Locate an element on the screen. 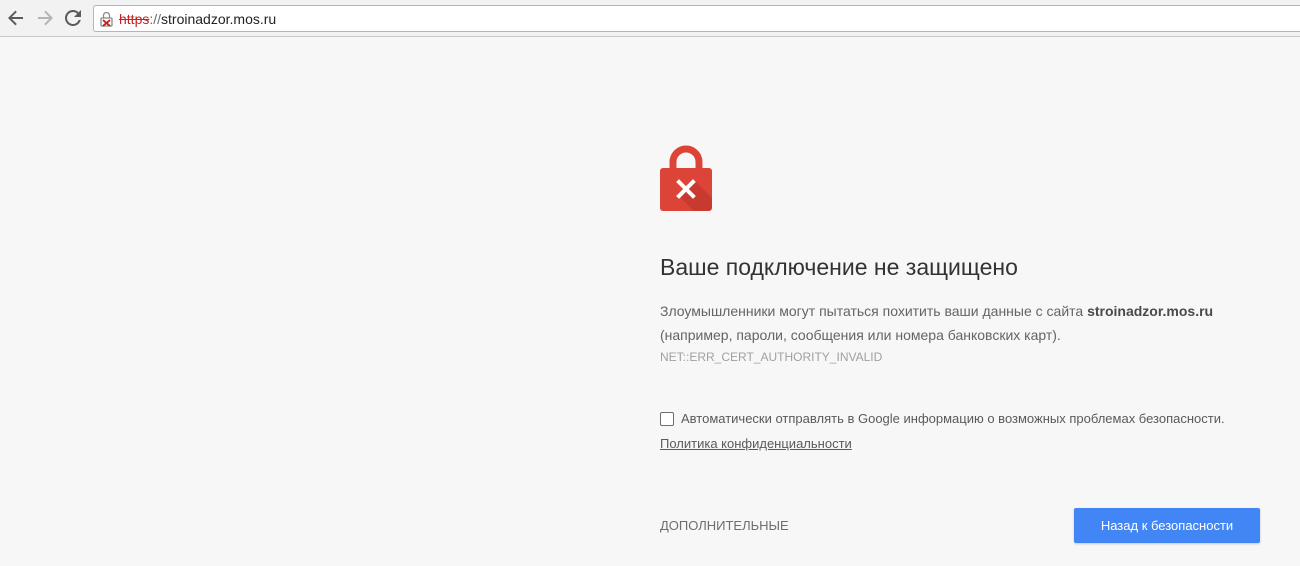  address-bar: https://stroinadzor.mos.ru is located at coordinates (696, 18).